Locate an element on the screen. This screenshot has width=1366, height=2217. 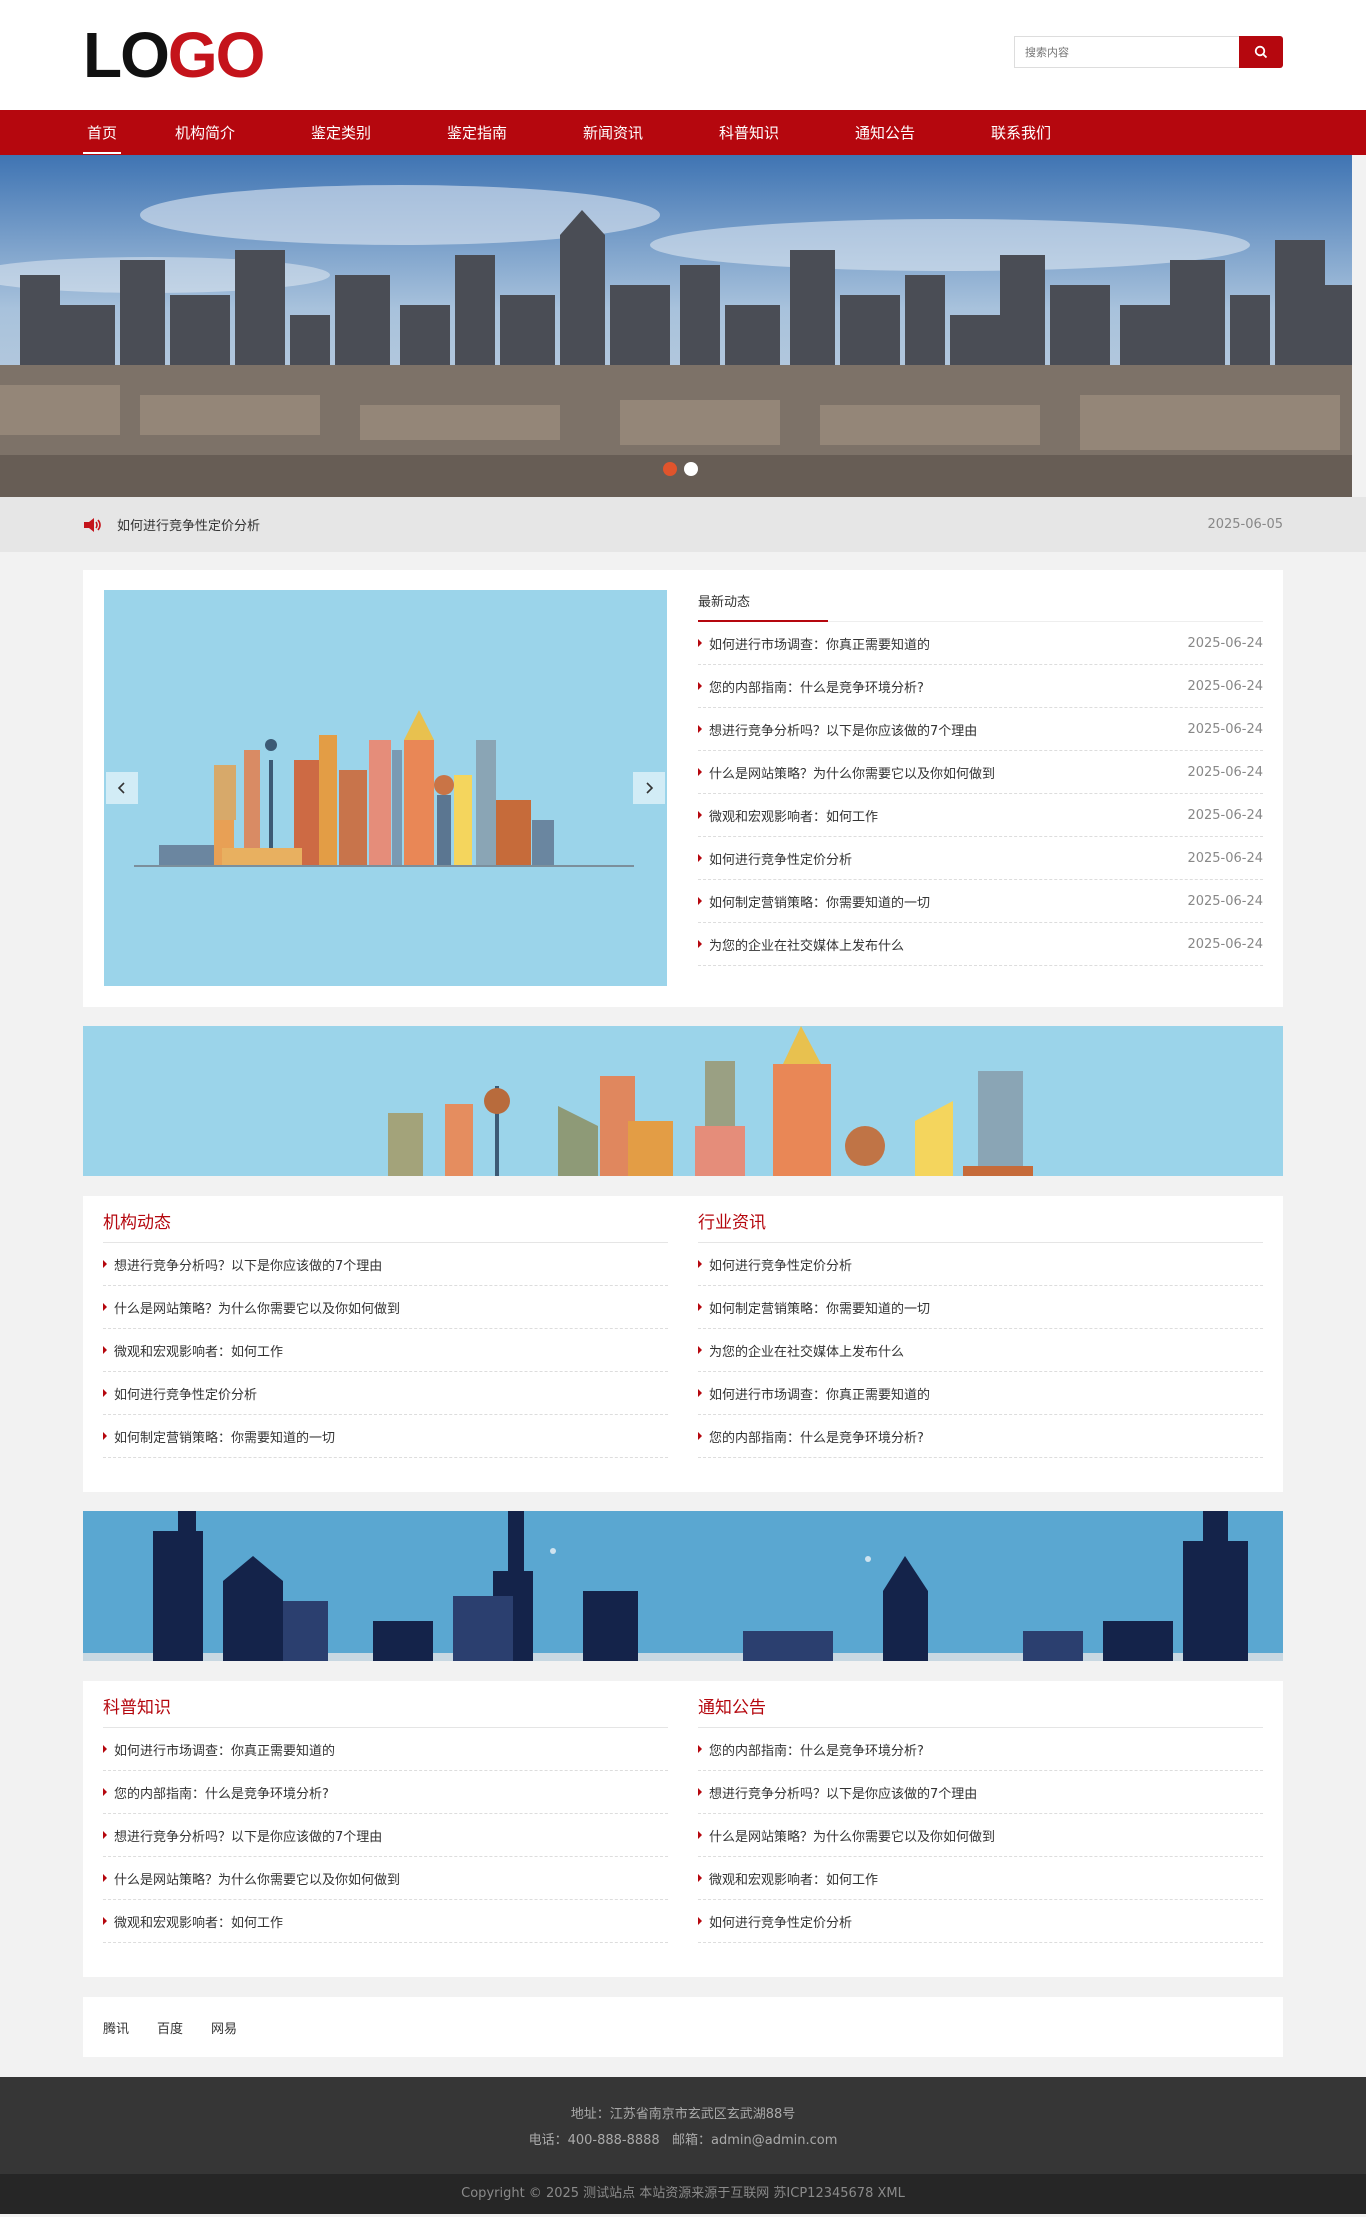
nav-item-categories: 鉴定类别 is located at coordinates (341, 132).